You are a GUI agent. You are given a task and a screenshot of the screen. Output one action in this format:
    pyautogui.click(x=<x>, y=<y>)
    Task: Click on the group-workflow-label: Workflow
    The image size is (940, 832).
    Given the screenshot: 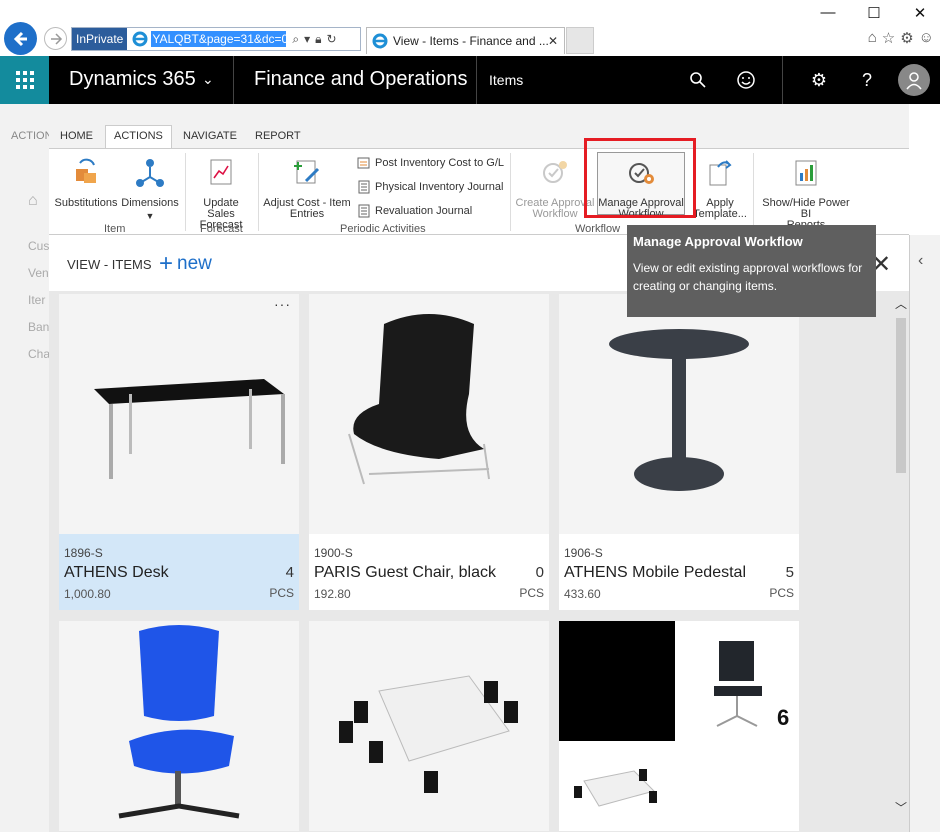 What is the action you would take?
    pyautogui.click(x=598, y=229)
    